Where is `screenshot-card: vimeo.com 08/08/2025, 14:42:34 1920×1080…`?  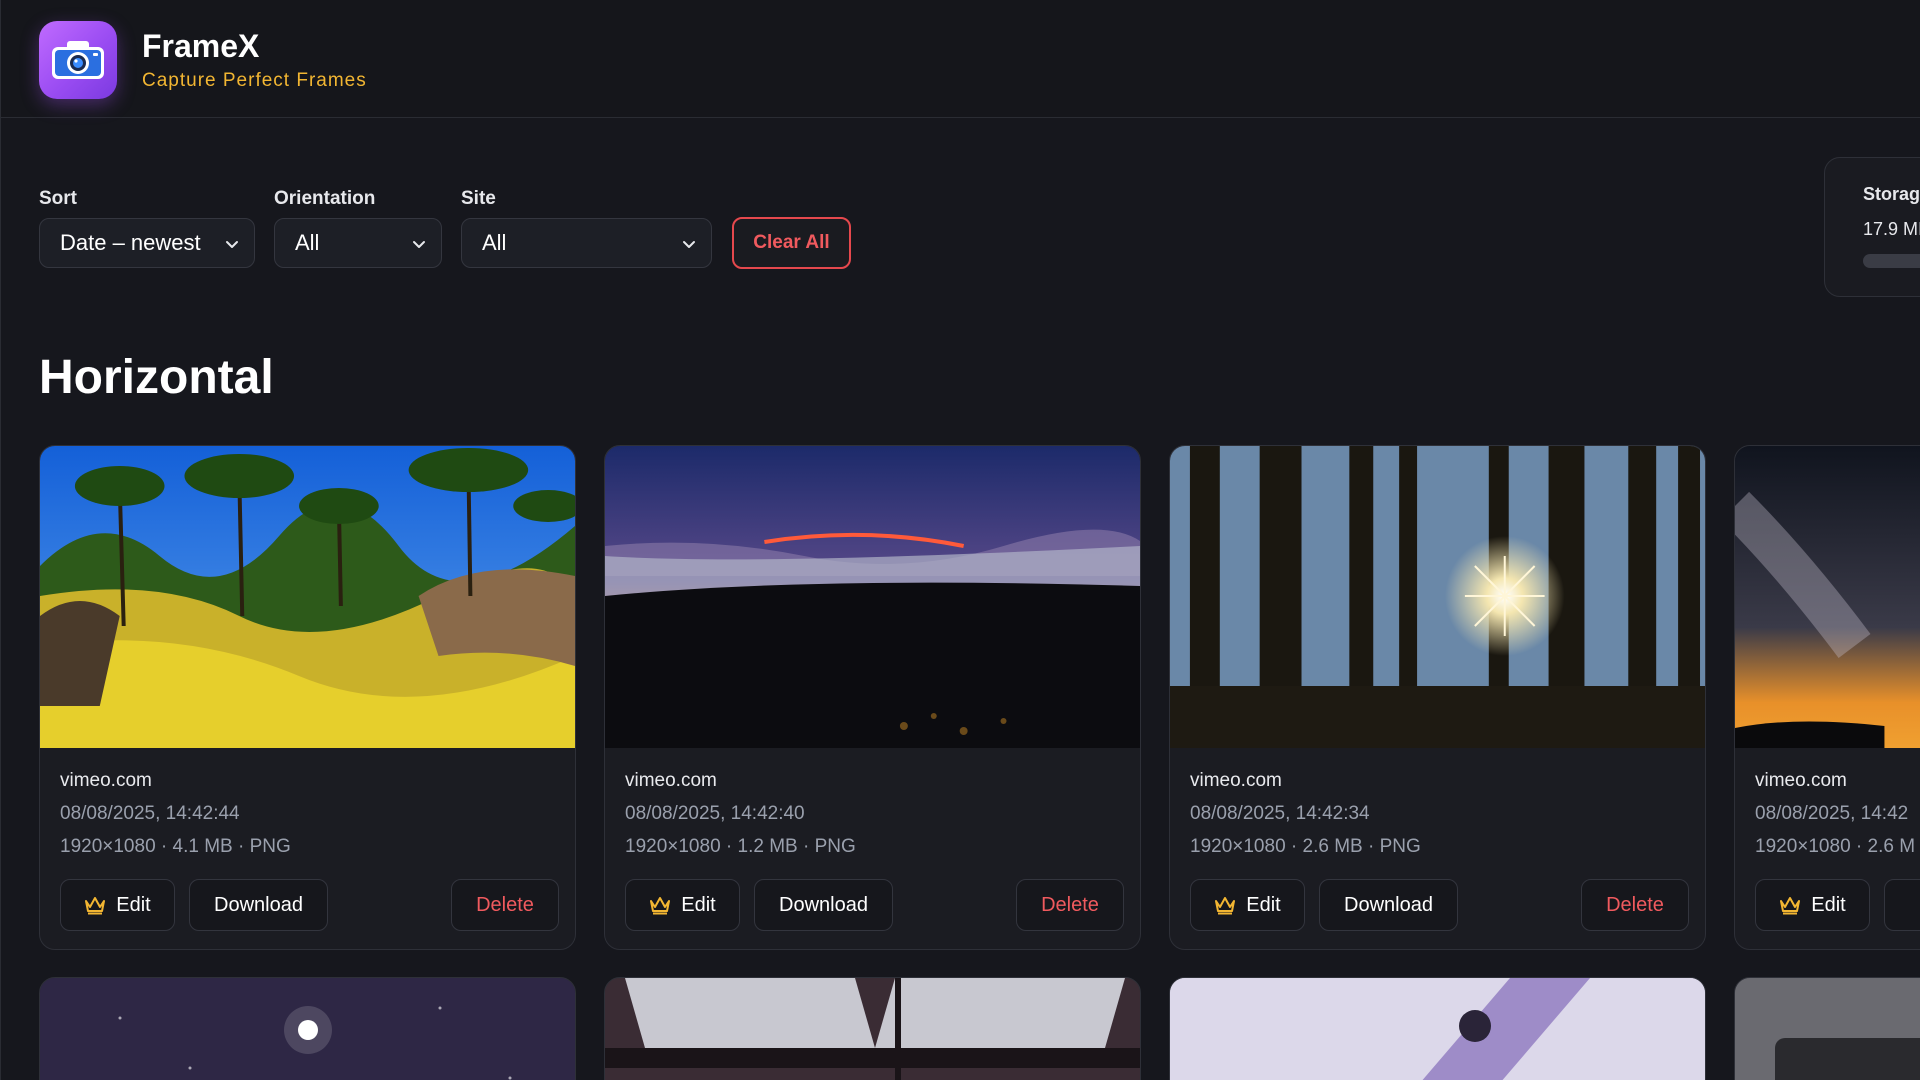 screenshot-card: vimeo.com 08/08/2025, 14:42:34 1920×1080… is located at coordinates (1437, 697).